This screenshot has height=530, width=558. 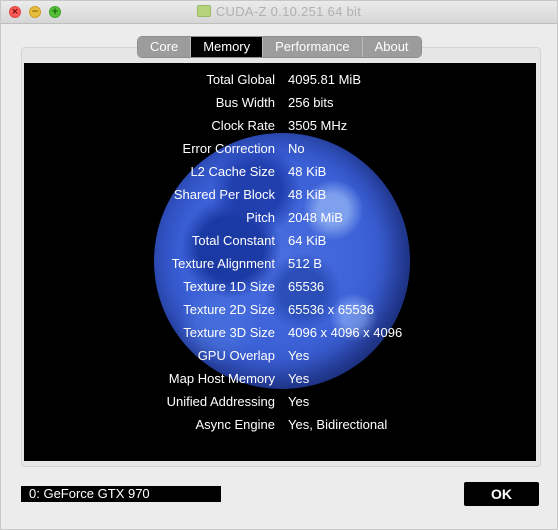 What do you see at coordinates (121, 494) in the screenshot?
I see `device-selector: 0: GeForce GTX 970` at bounding box center [121, 494].